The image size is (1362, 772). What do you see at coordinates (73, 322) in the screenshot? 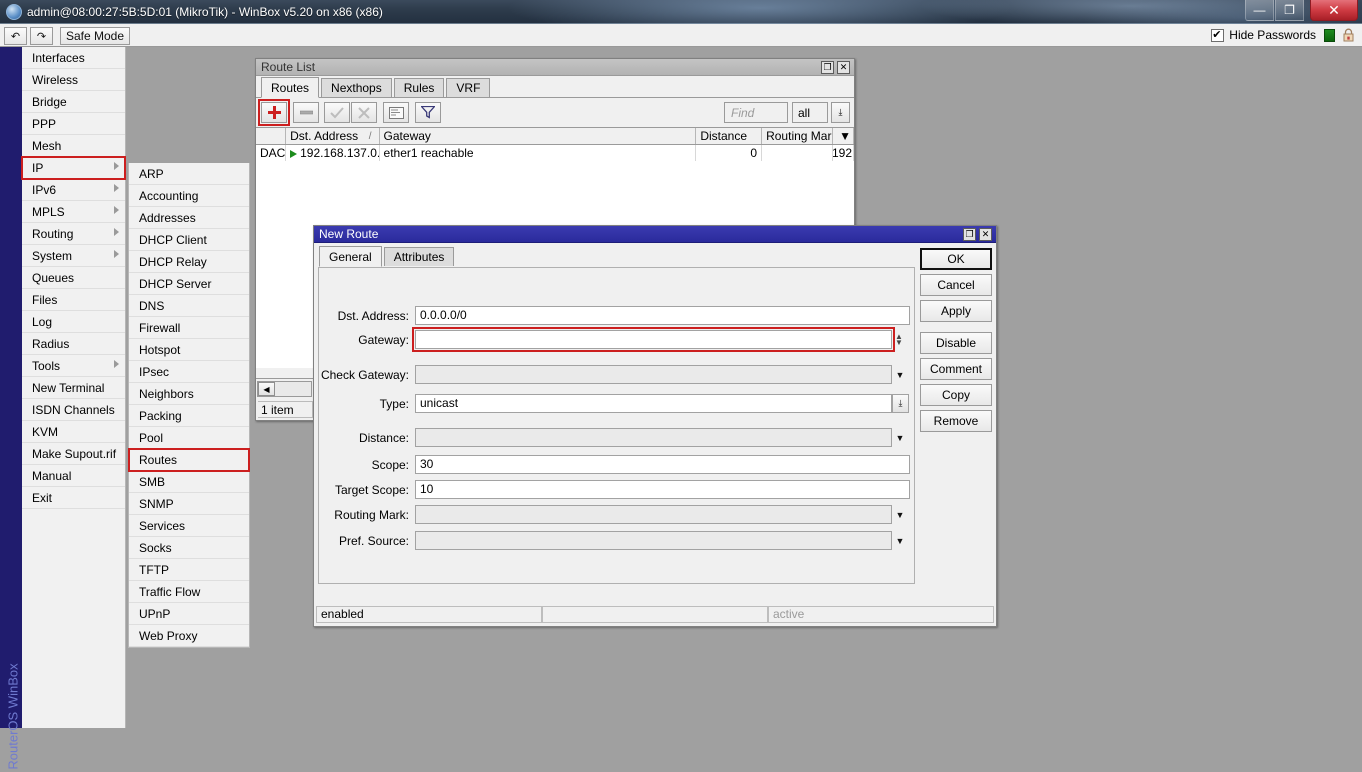
I see `sidebar-item-log: Log` at bounding box center [73, 322].